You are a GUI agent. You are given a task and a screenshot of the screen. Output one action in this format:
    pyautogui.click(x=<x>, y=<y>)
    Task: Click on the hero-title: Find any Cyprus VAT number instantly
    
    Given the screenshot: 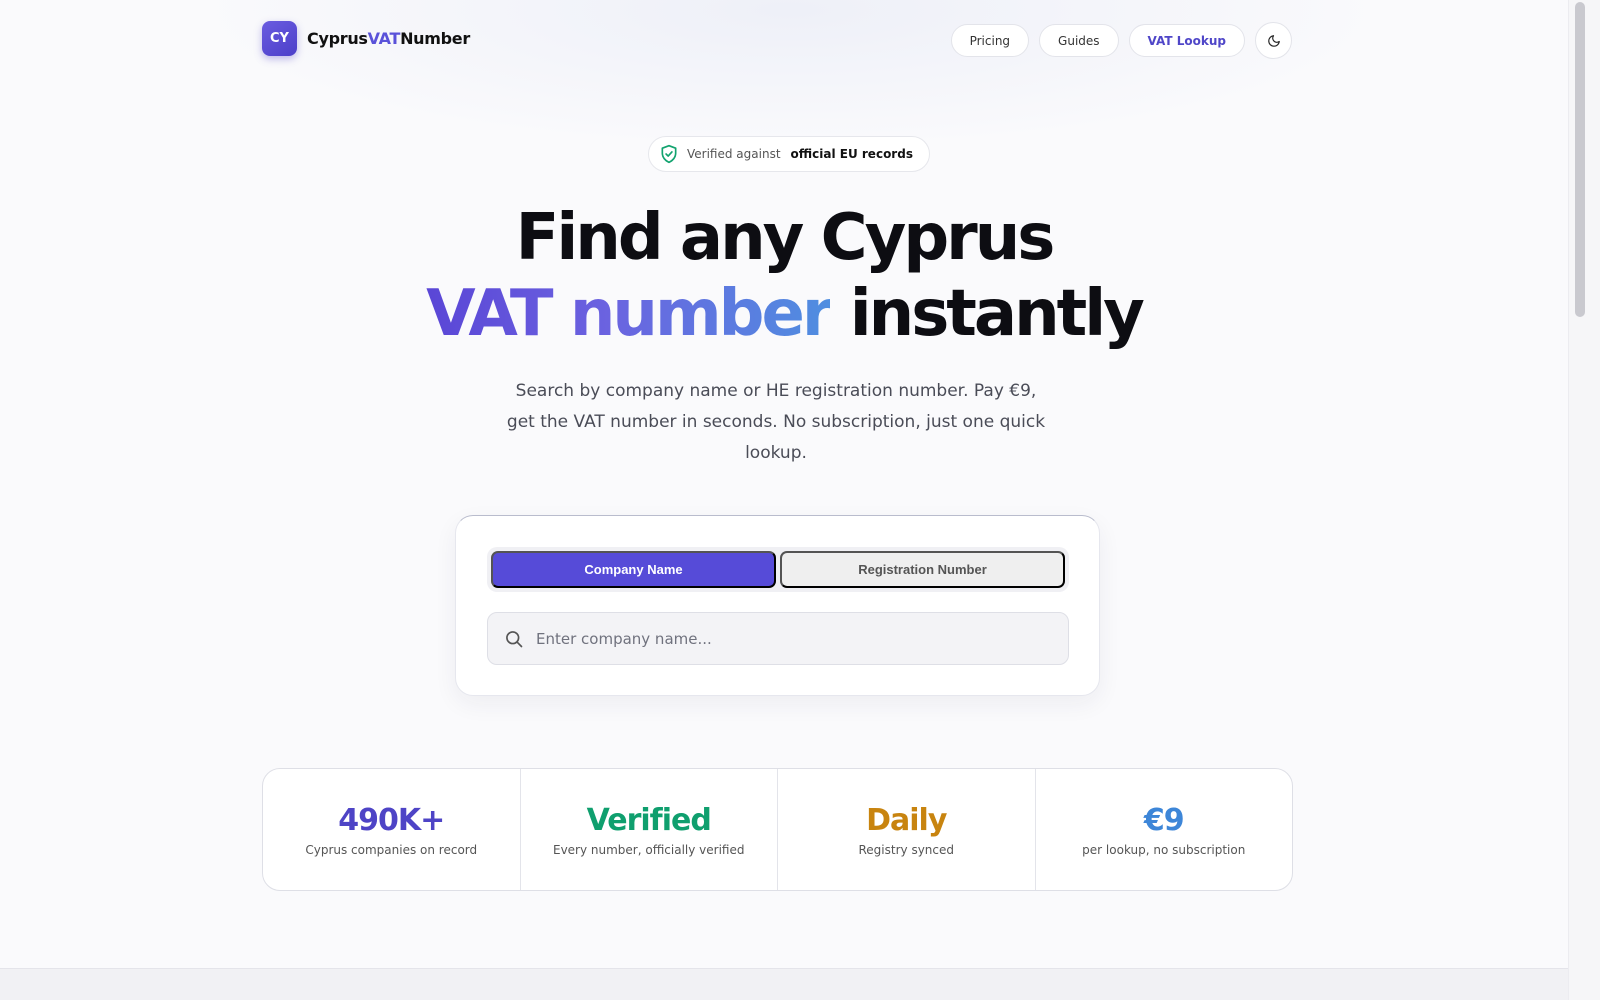 What is the action you would take?
    pyautogui.click(x=784, y=276)
    